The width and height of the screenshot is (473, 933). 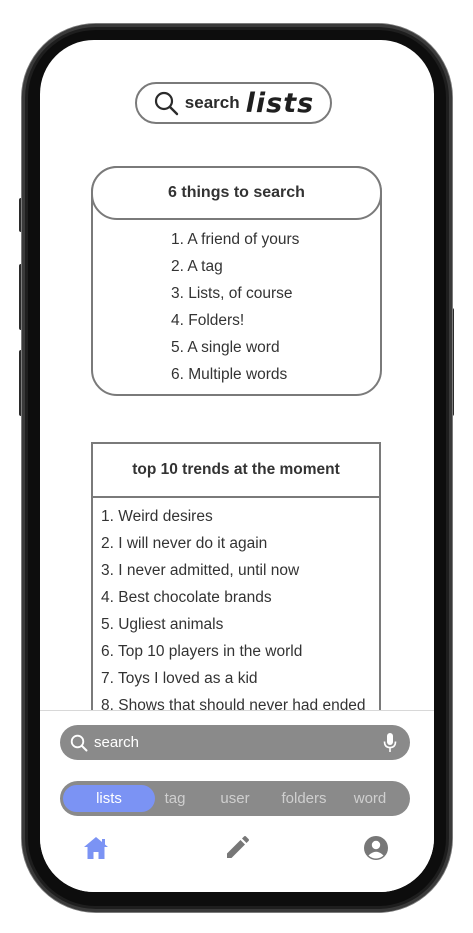 I want to click on search-filter-tabs: lists tag user folders word, so click(x=235, y=798).